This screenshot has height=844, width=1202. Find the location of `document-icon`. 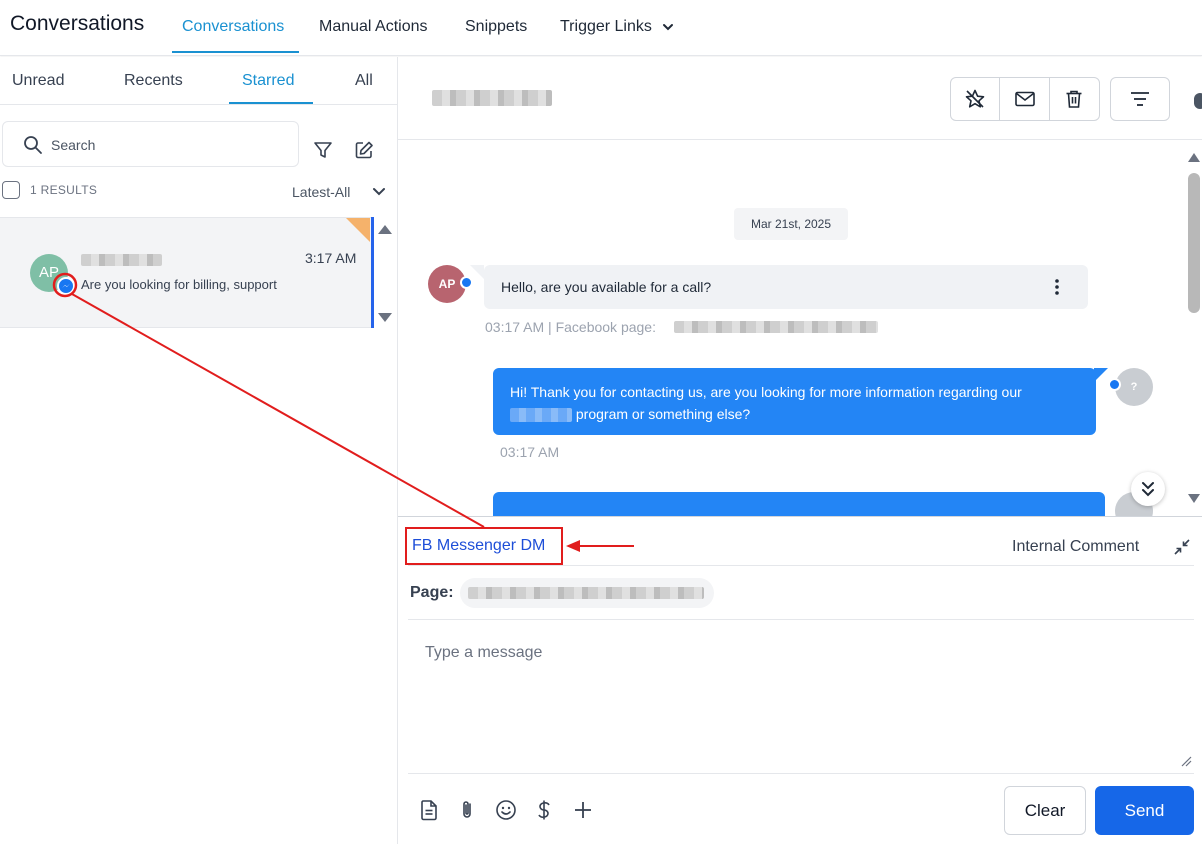

document-icon is located at coordinates (429, 810).